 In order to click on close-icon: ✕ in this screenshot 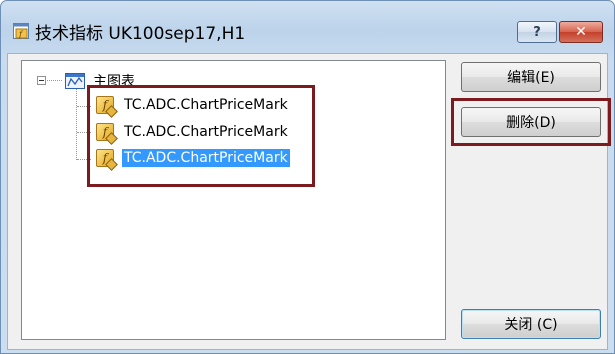, I will do `click(581, 32)`.